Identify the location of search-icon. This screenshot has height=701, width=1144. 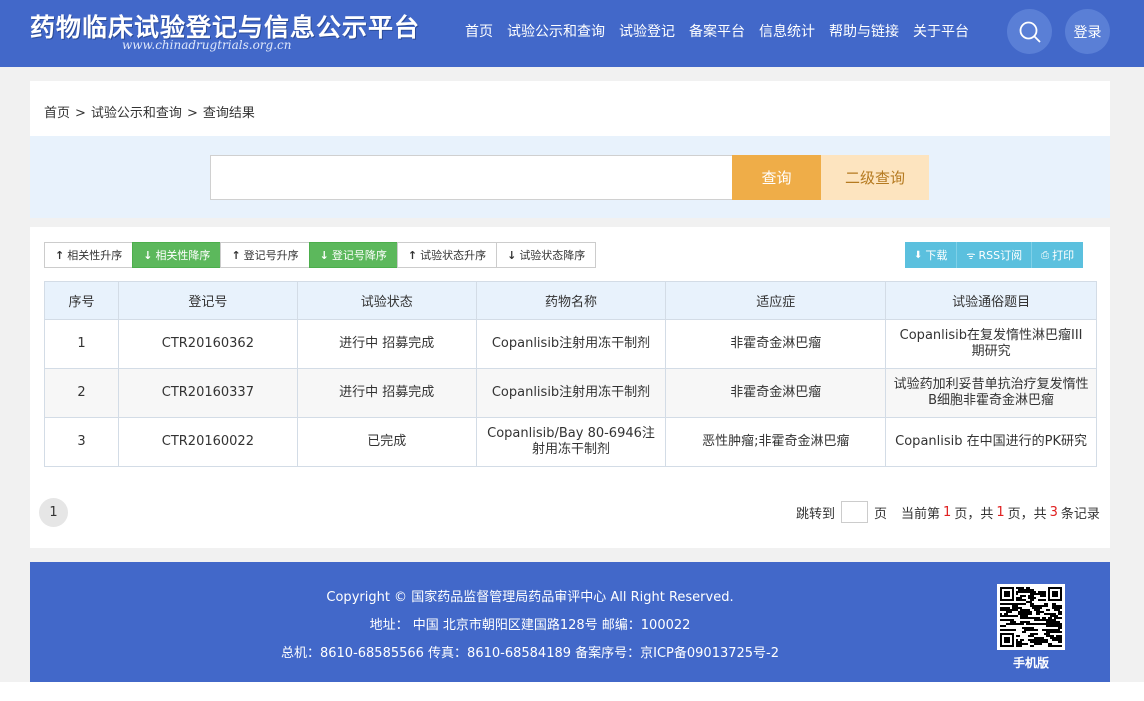
(1030, 32).